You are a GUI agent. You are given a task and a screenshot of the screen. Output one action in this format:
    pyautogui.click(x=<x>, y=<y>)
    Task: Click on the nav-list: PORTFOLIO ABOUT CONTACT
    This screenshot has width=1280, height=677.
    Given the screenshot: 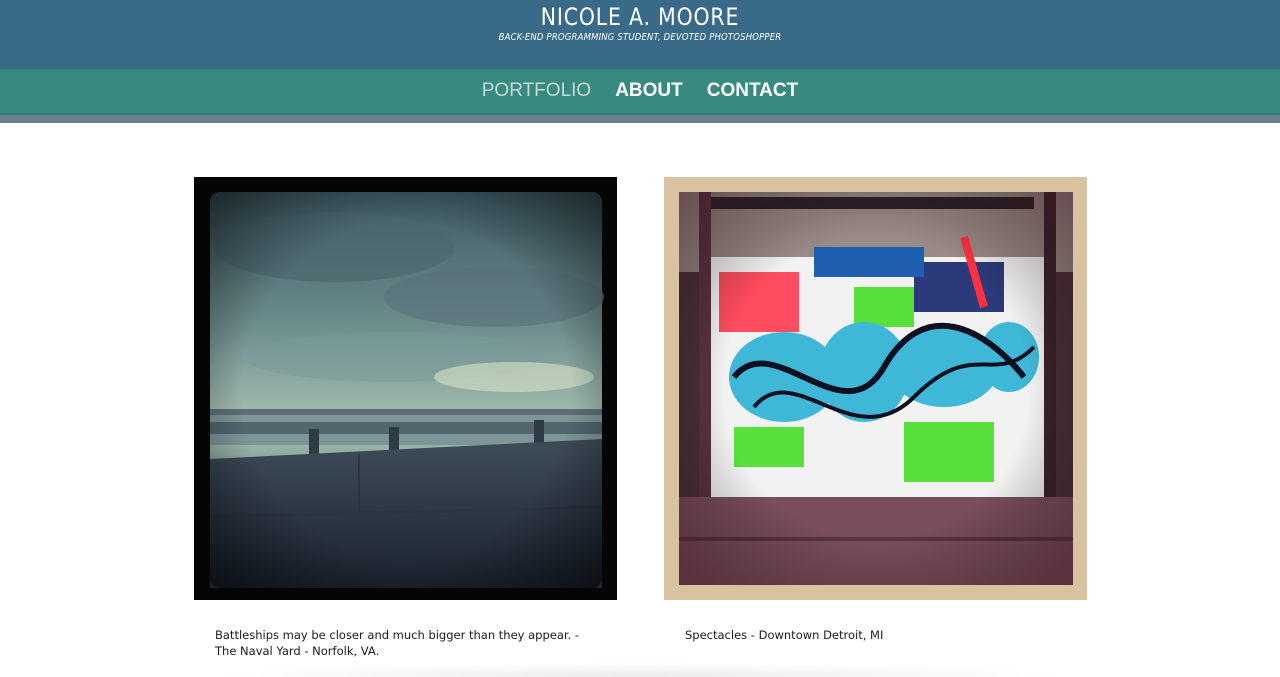 What is the action you would take?
    pyautogui.click(x=640, y=91)
    